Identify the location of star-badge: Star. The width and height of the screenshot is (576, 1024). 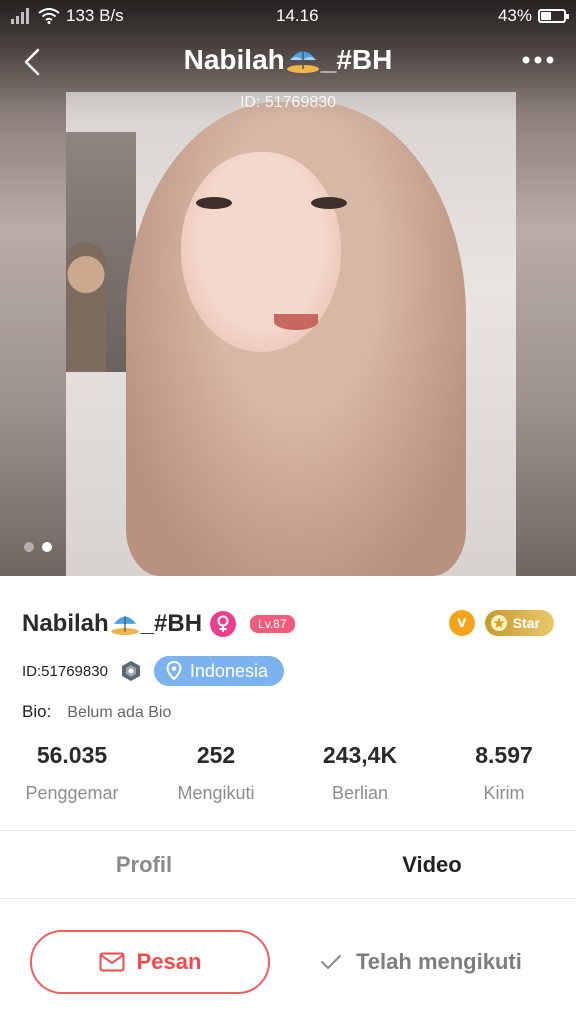
(519, 623).